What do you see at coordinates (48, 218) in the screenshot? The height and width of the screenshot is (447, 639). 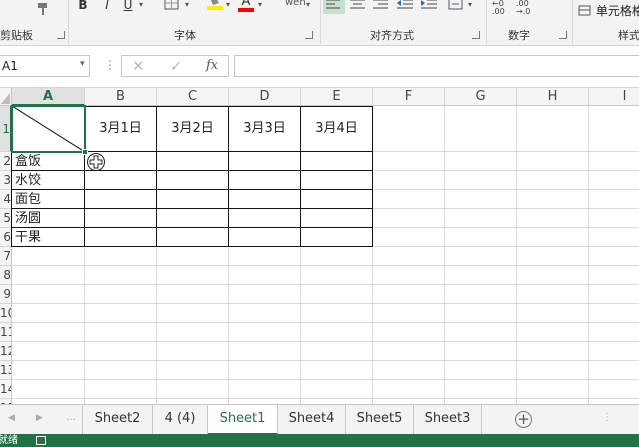 I see `cell-a5: 汤圆` at bounding box center [48, 218].